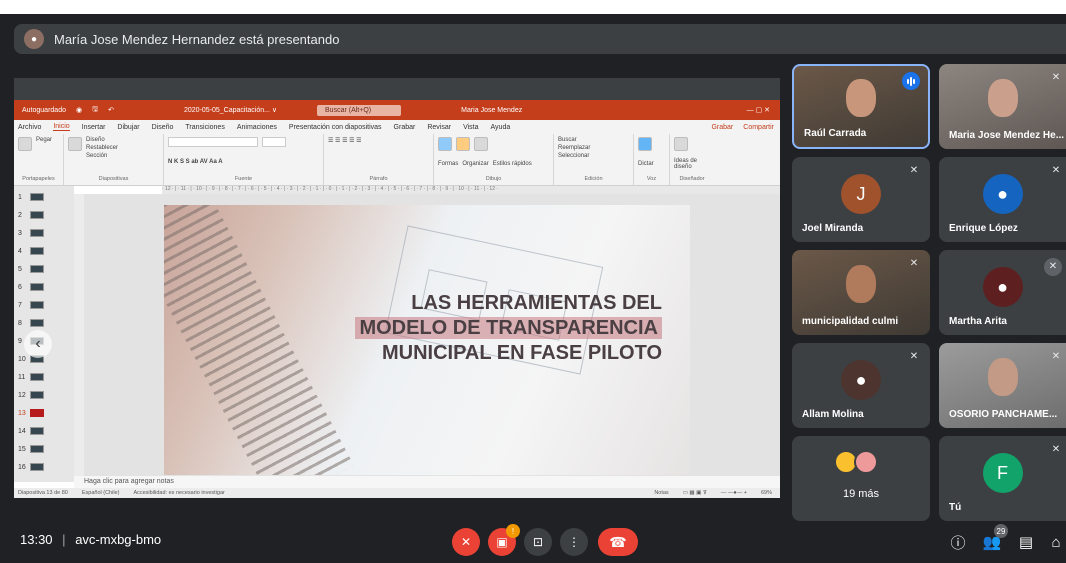 The width and height of the screenshot is (1066, 563). What do you see at coordinates (274, 142) in the screenshot?
I see `font-size-input` at bounding box center [274, 142].